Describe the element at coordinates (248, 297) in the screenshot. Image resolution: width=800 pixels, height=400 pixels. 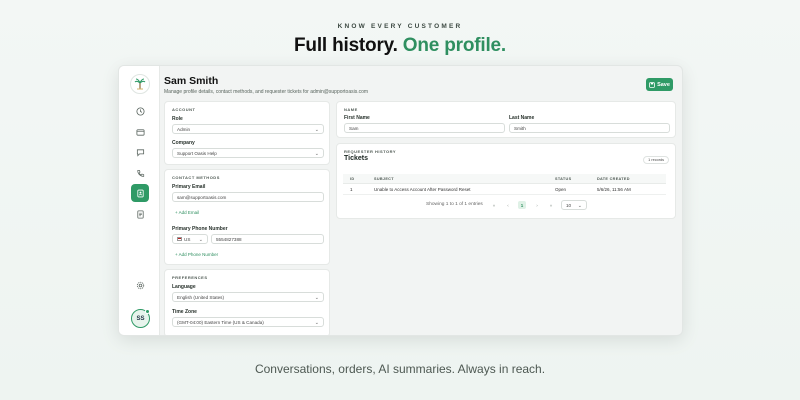
I see `language-select: English (United States) ⌄` at that location.